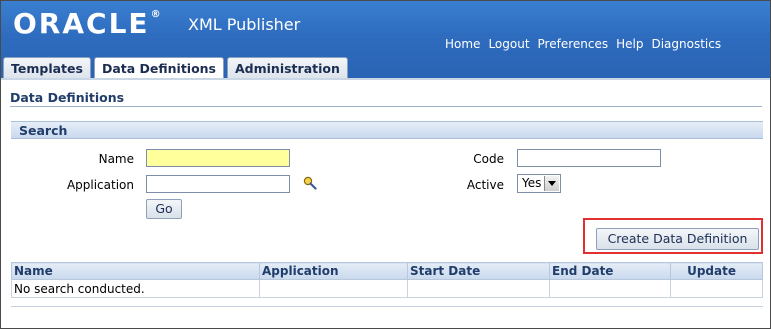 Image resolution: width=771 pixels, height=329 pixels. Describe the element at coordinates (716, 271) in the screenshot. I see `column-header-update: Update` at that location.